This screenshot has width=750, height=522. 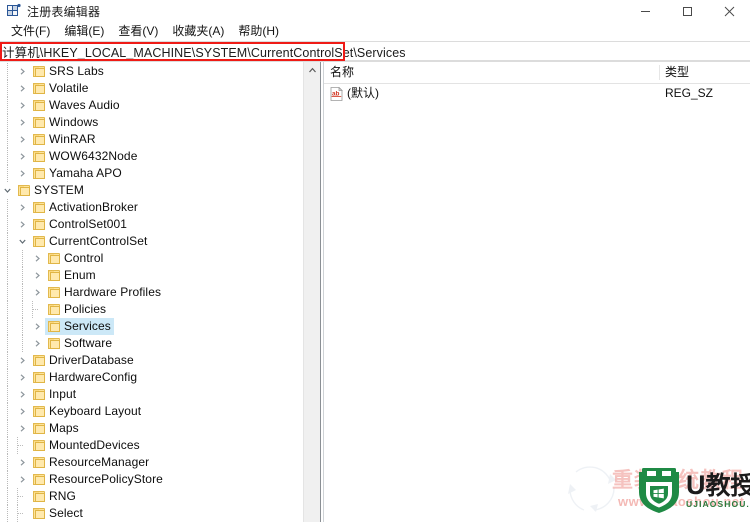 I want to click on tree-item: MountedDevices, so click(x=151, y=445).